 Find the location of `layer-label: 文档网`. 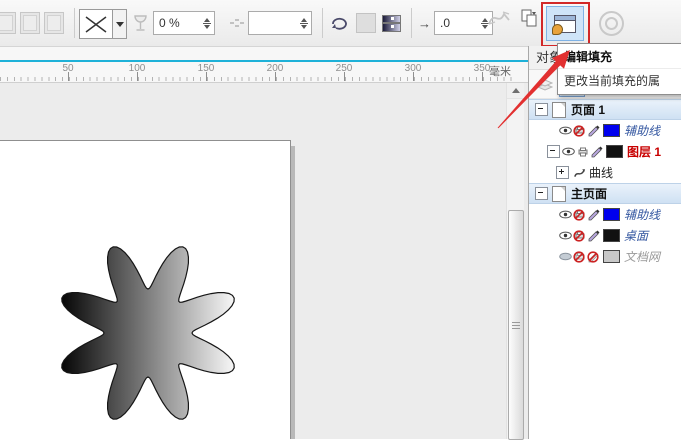

layer-label: 文档网 is located at coordinates (642, 257).